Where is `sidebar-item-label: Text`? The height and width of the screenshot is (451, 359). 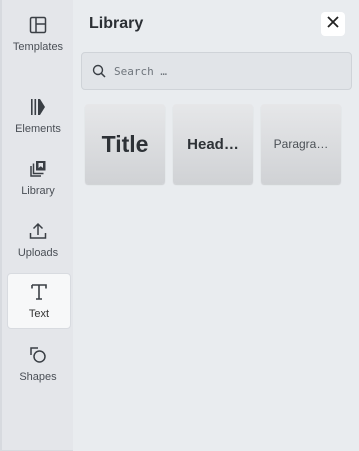 sidebar-item-label: Text is located at coordinates (39, 314).